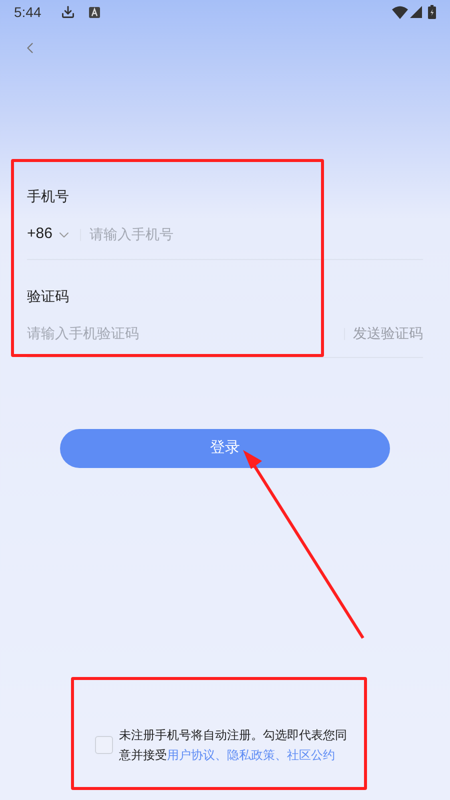 The image size is (450, 800). What do you see at coordinates (94, 12) in the screenshot?
I see `keyboard-app-icon` at bounding box center [94, 12].